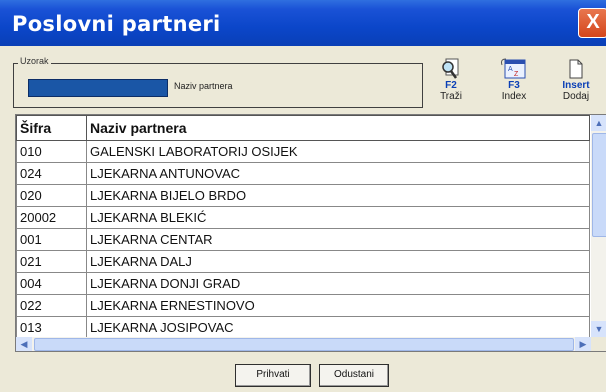 The width and height of the screenshot is (606, 392). I want to click on cell-name: LJEKARNA CENTAR, so click(338, 239).